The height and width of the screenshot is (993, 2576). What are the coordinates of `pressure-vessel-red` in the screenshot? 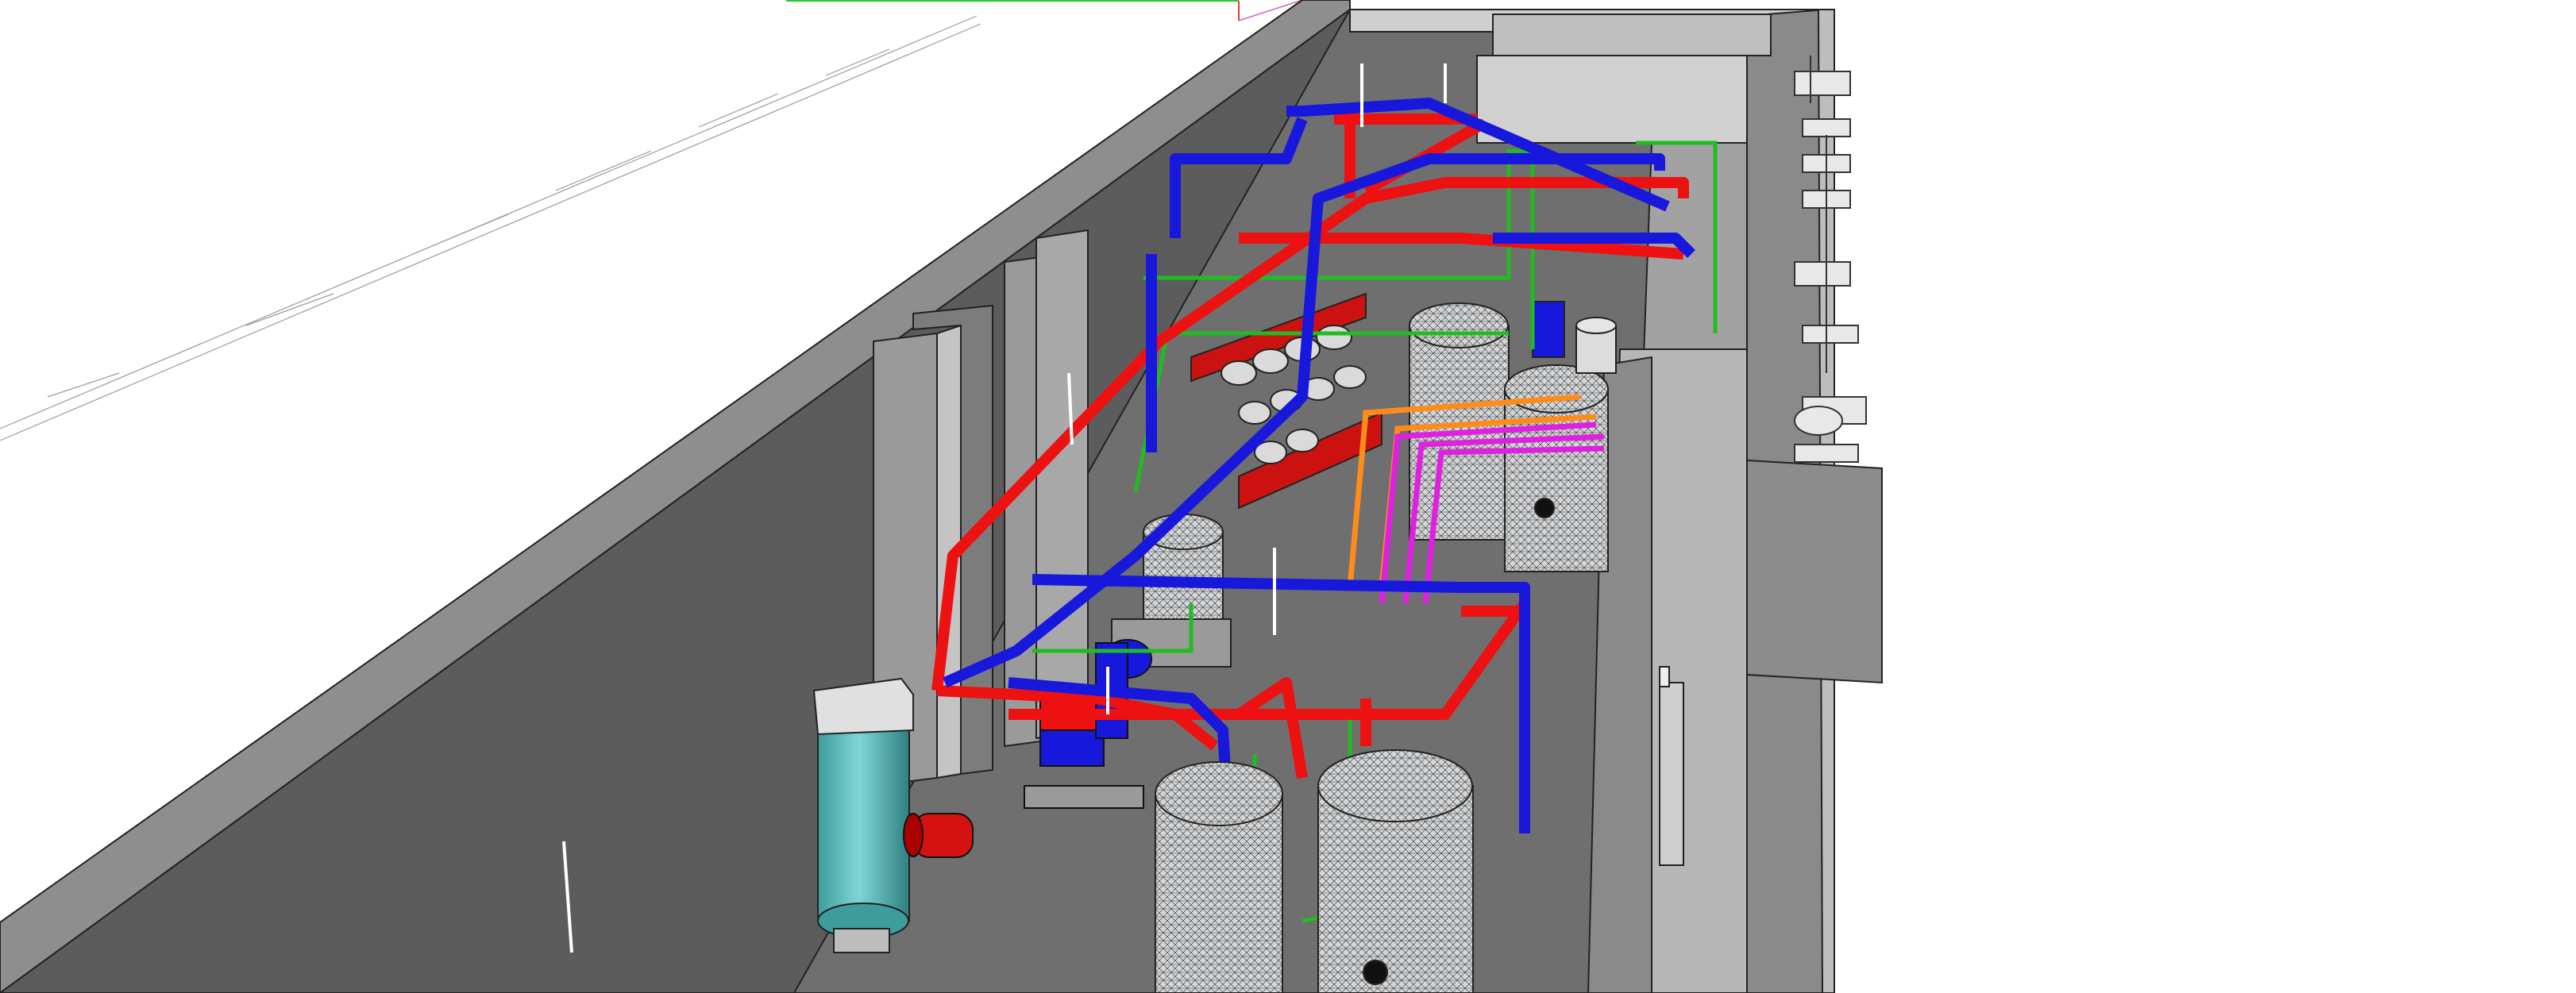 It's located at (938, 835).